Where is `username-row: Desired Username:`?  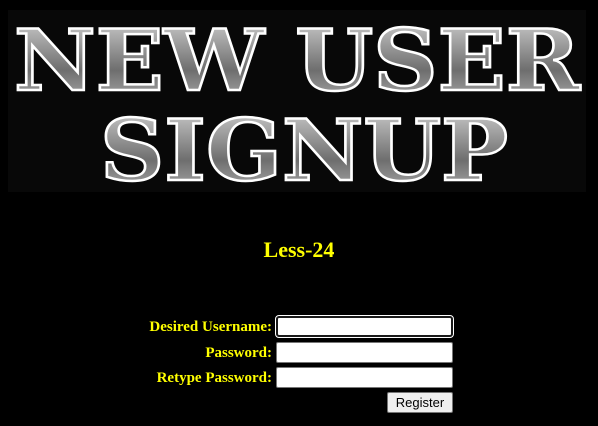 username-row: Desired Username: is located at coordinates (299, 326).